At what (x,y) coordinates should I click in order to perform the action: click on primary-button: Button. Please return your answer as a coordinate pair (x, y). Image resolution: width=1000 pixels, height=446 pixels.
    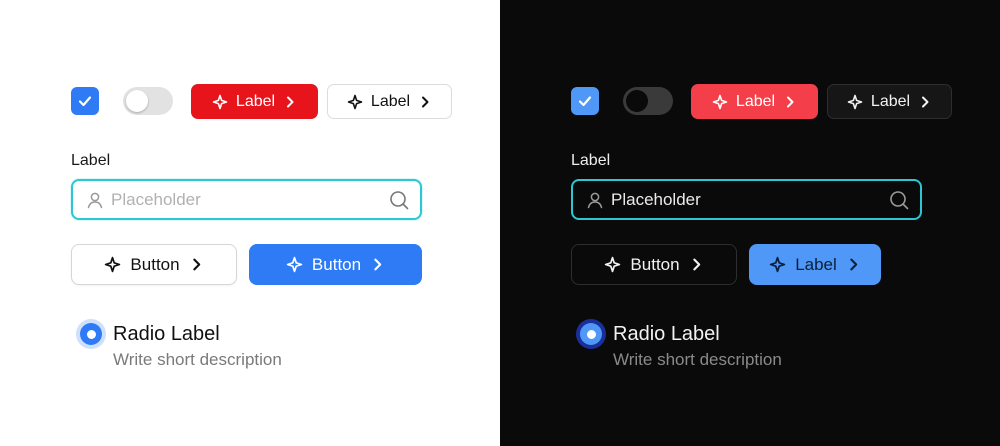
    Looking at the image, I should click on (335, 264).